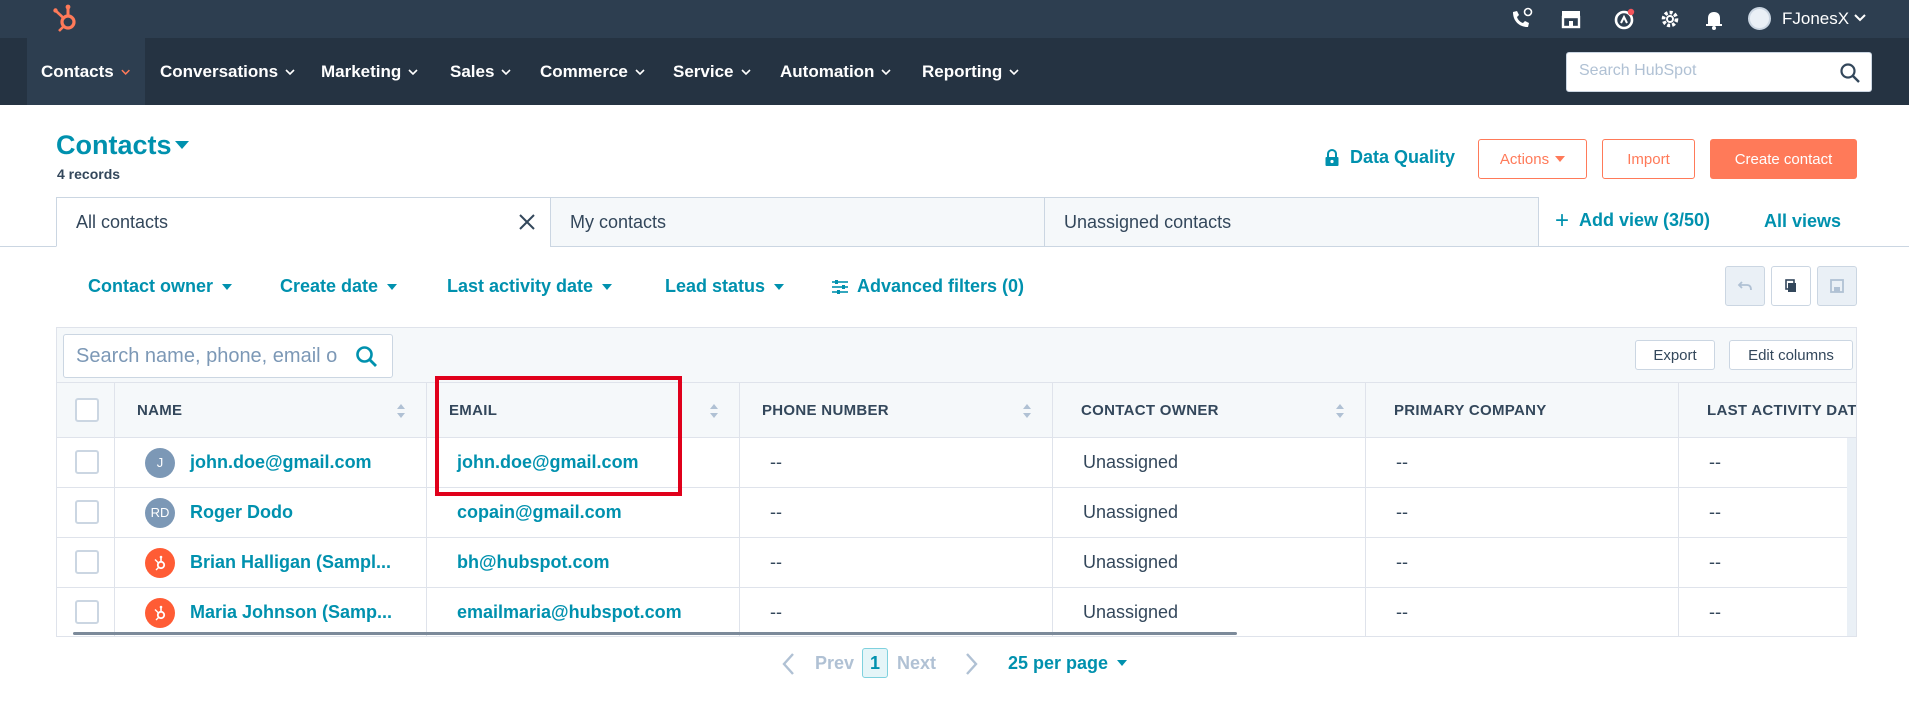  I want to click on filter-last-activity-date: Last activity date, so click(530, 286).